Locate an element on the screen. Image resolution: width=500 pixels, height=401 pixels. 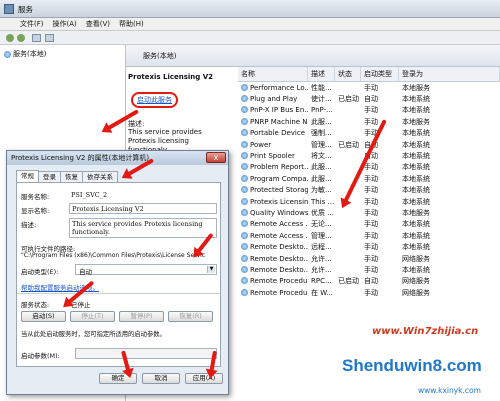
stop-button: 停止(T) is located at coordinates (92, 316).